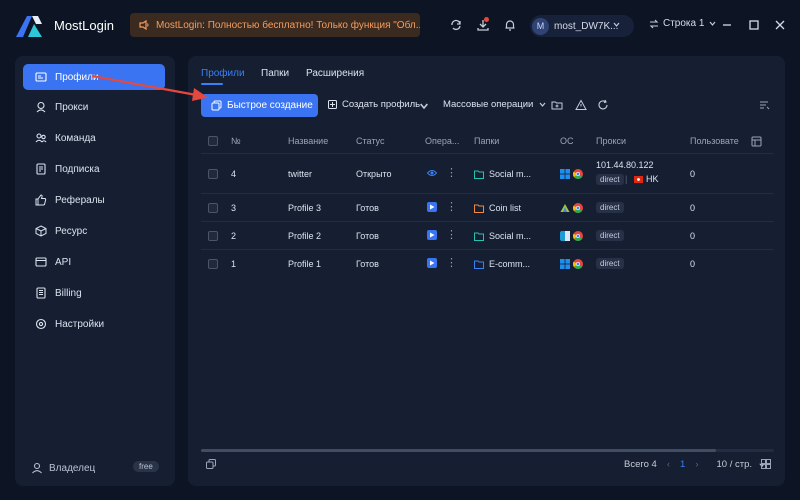 The image size is (800, 500). I want to click on select-all-checkbox, so click(213, 141).